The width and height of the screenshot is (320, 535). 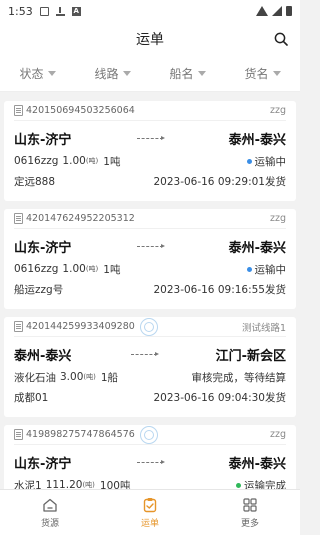 I want to click on status-bar: 1:53 A, so click(x=150, y=11).